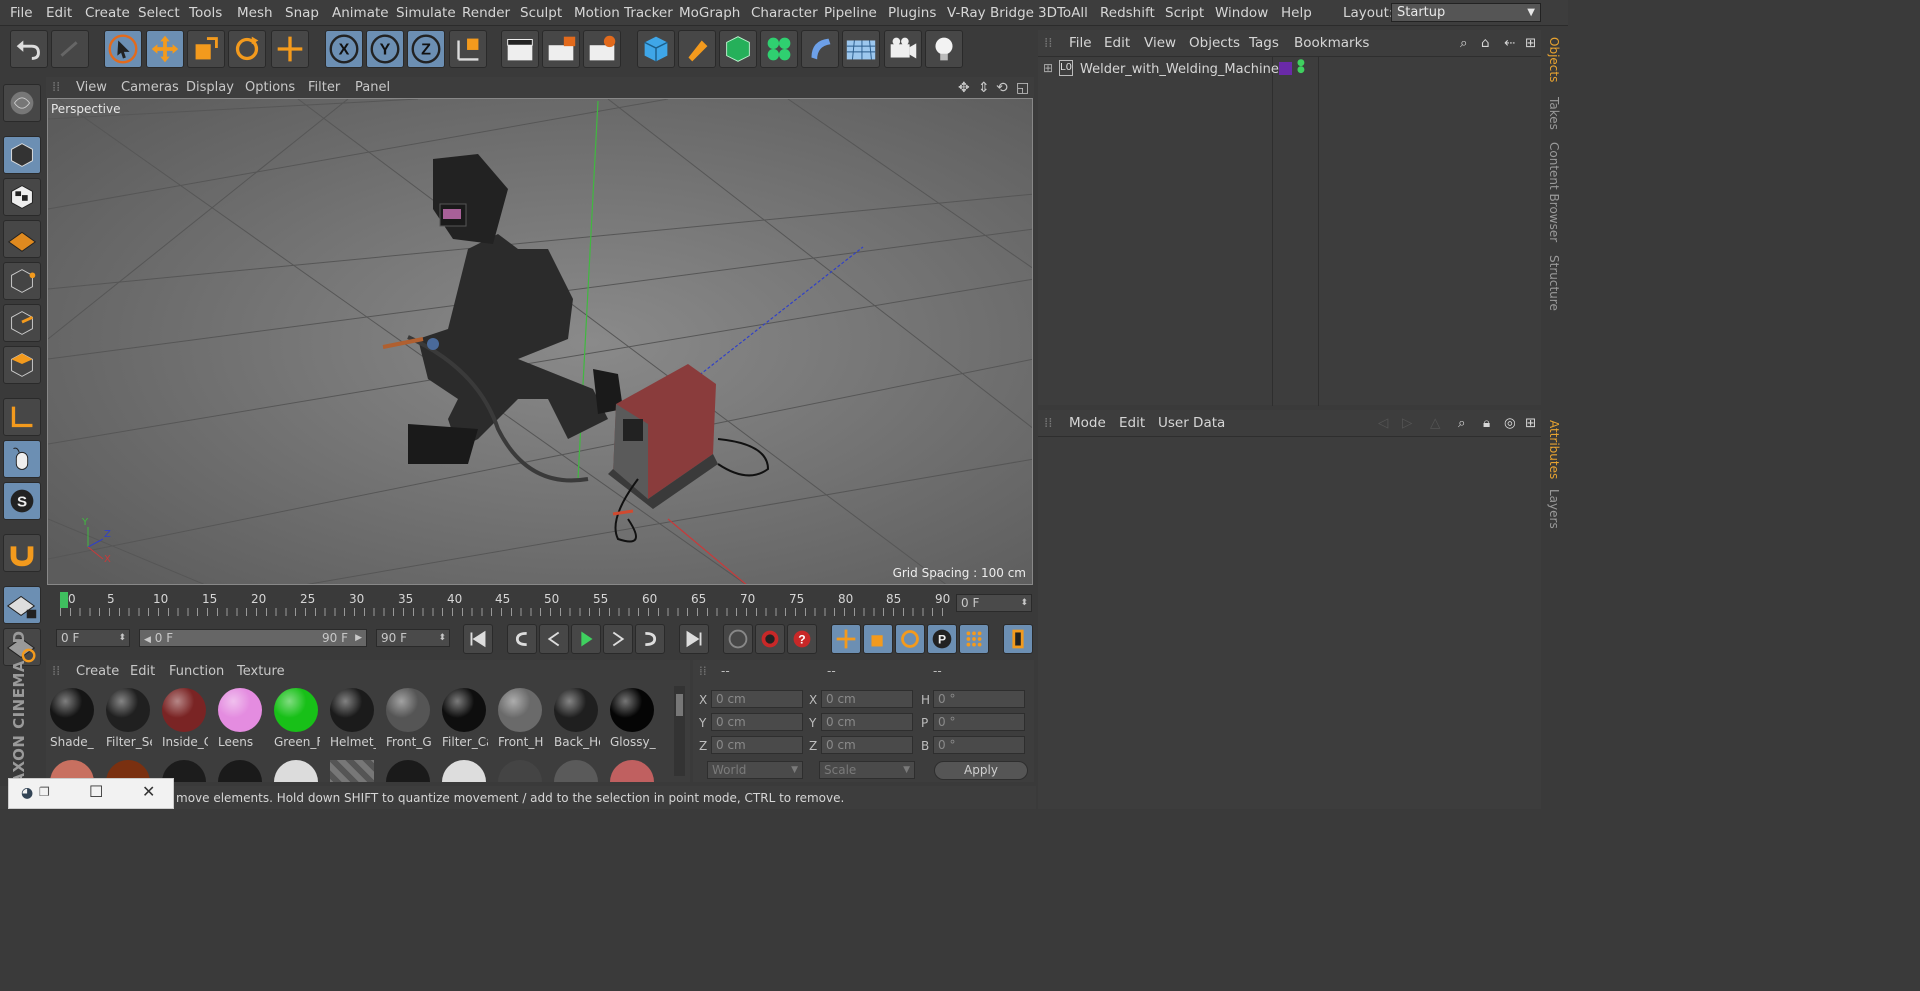  I want to click on tab-layers: Layers, so click(1554, 509).